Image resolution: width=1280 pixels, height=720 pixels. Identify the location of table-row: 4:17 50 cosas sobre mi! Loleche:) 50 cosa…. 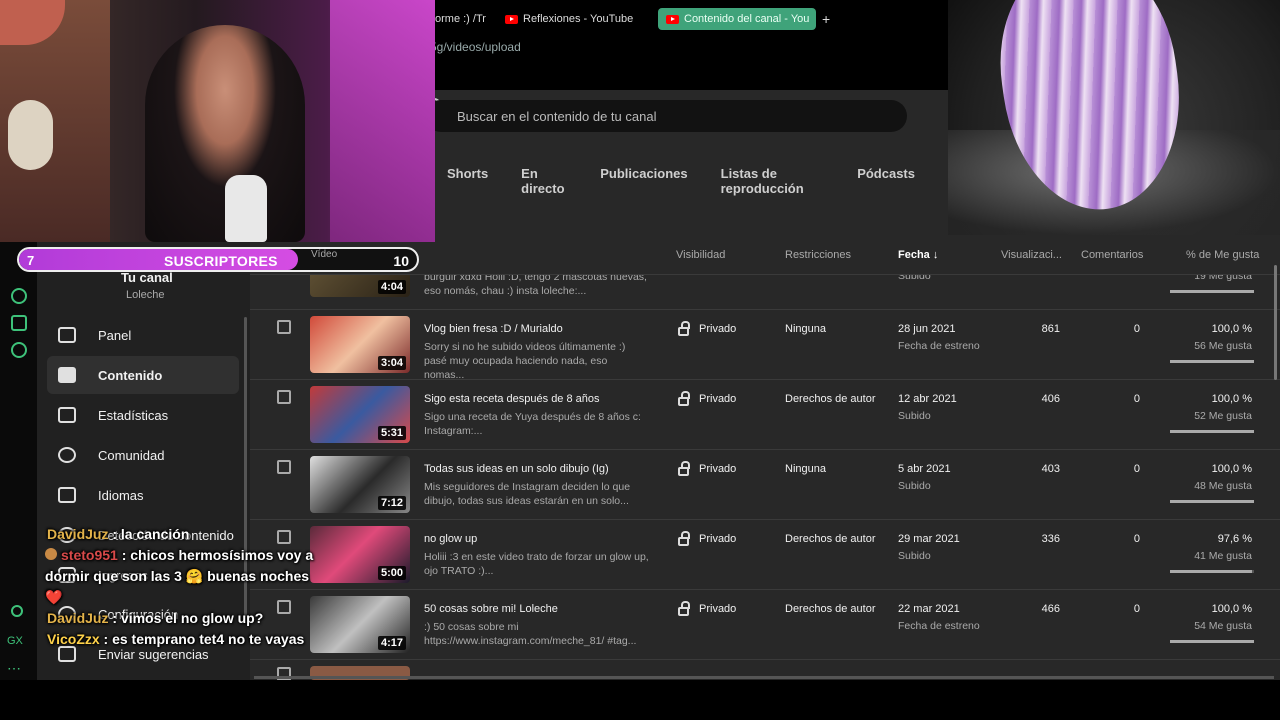
(765, 625).